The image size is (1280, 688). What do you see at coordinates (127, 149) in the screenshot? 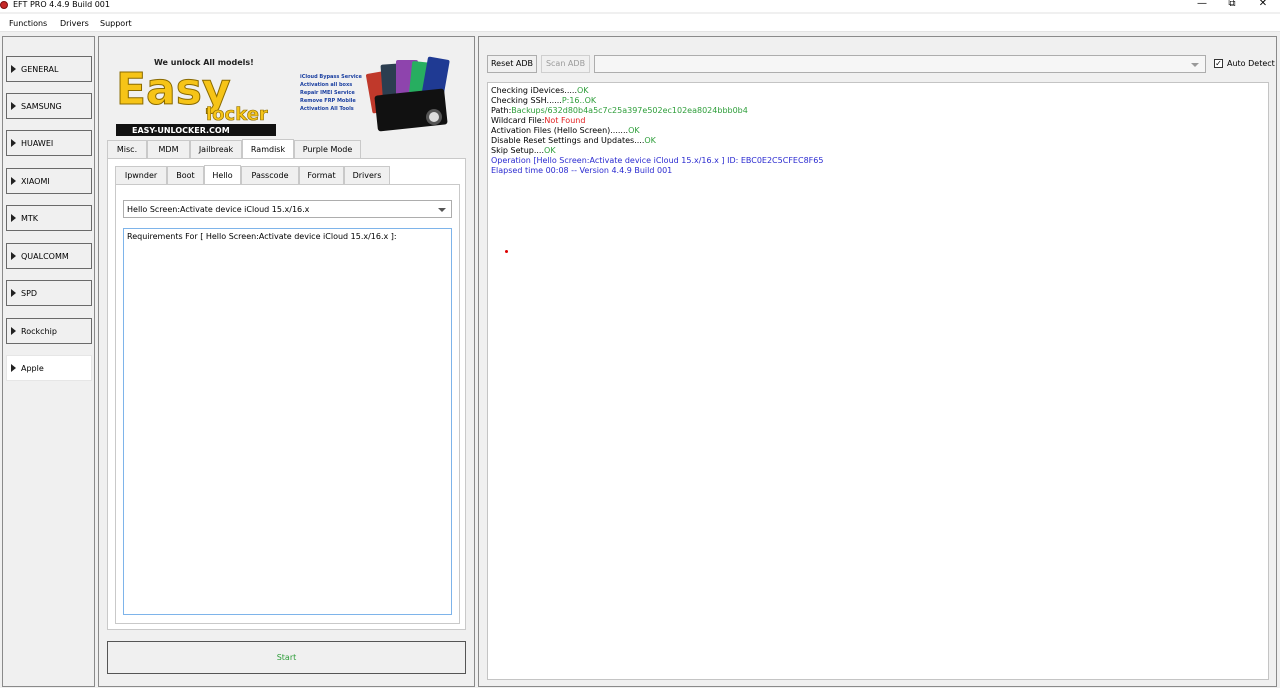
I see `tab-misc: Misc.` at bounding box center [127, 149].